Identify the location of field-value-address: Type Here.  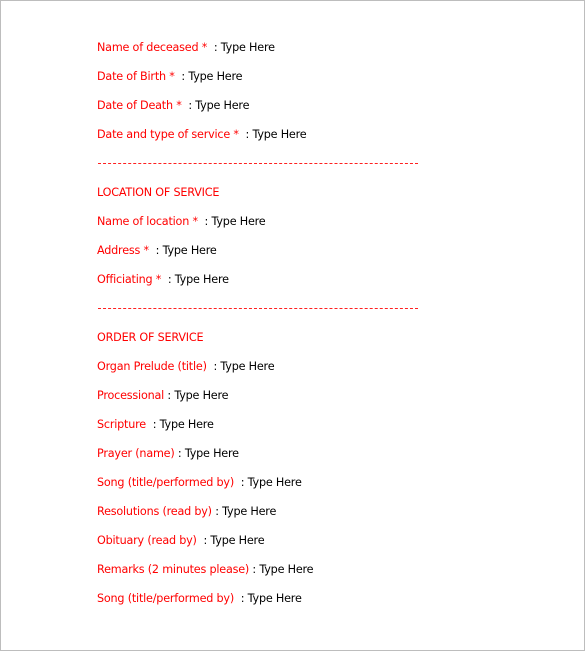
(190, 250).